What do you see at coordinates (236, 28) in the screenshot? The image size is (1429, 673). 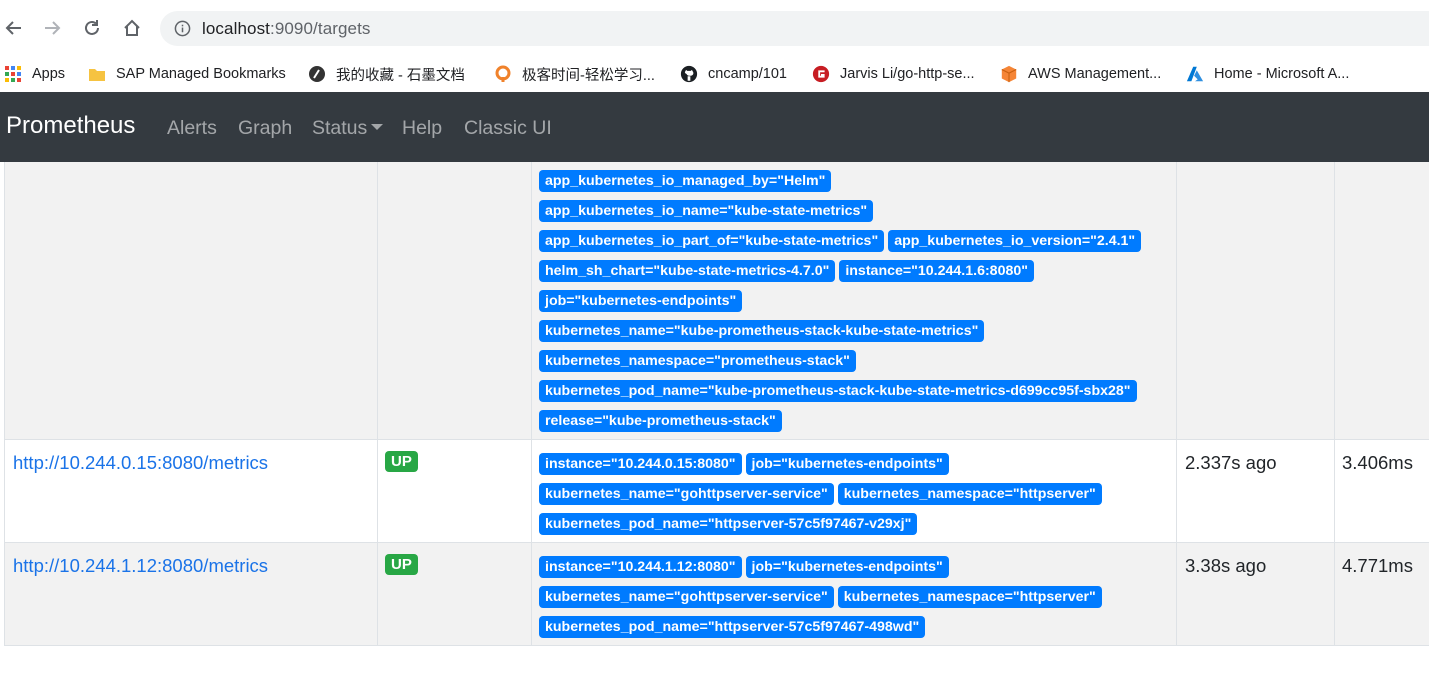 I see `url-host: localhost` at bounding box center [236, 28].